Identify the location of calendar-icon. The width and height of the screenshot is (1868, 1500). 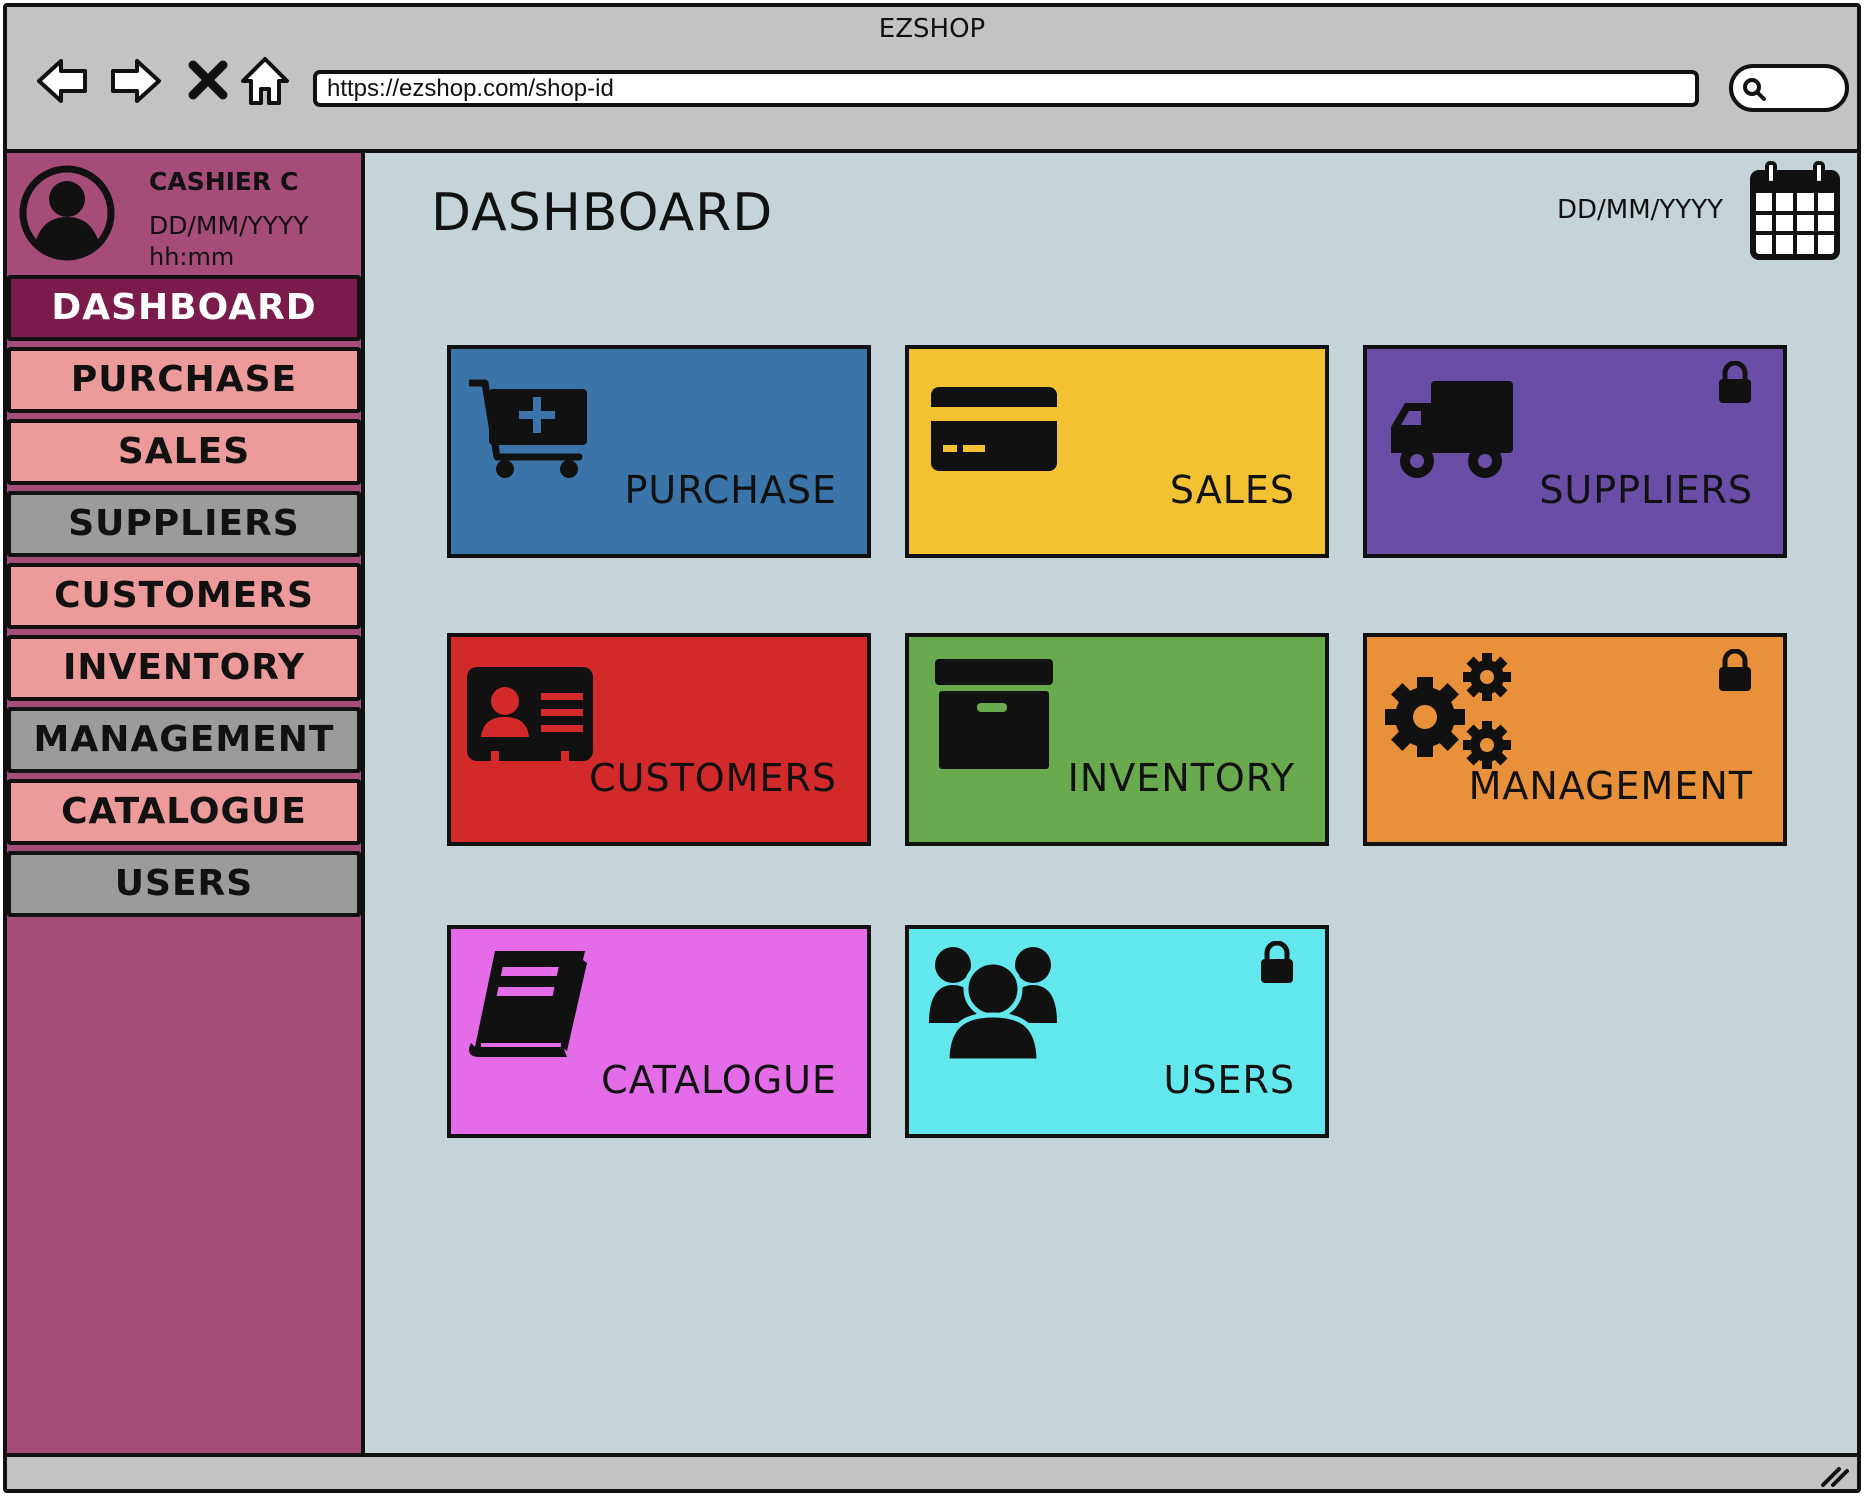
(1795, 211).